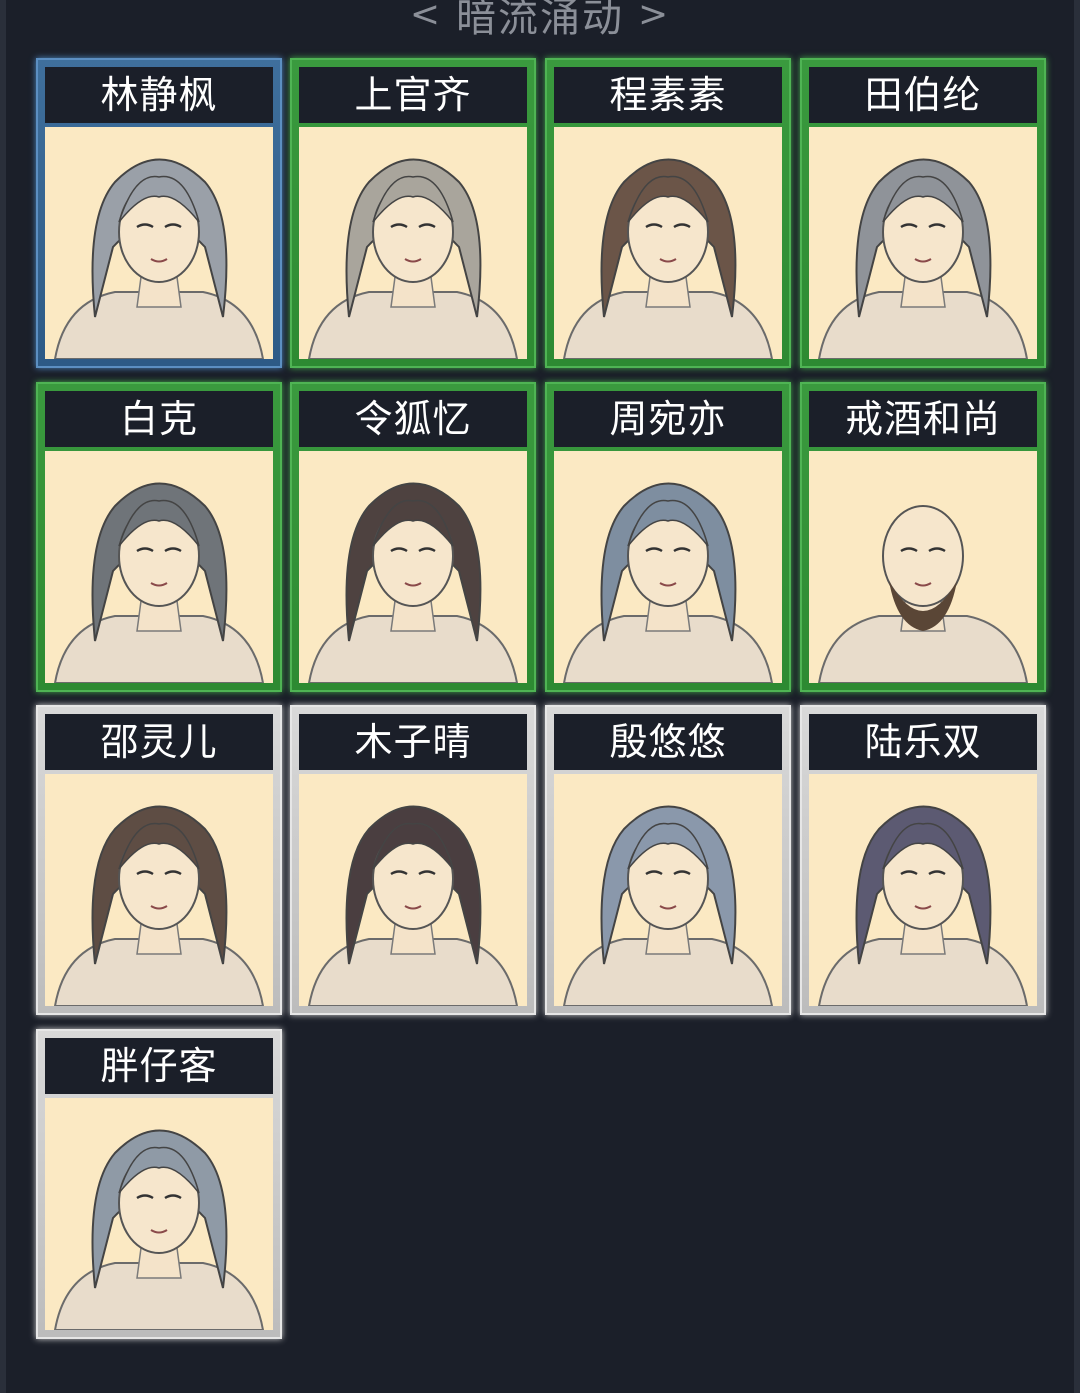 Image resolution: width=1080 pixels, height=1393 pixels. I want to click on character-card: 邵灵儿, so click(159, 860).